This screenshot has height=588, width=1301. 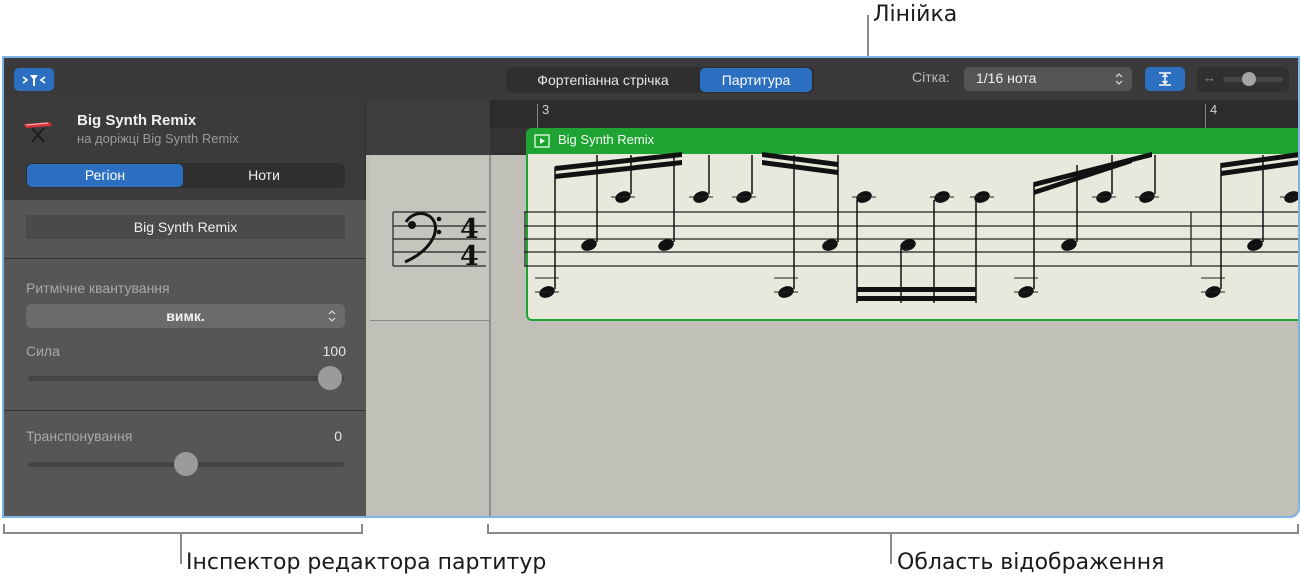 I want to click on inspector-bracket, so click(x=183, y=529).